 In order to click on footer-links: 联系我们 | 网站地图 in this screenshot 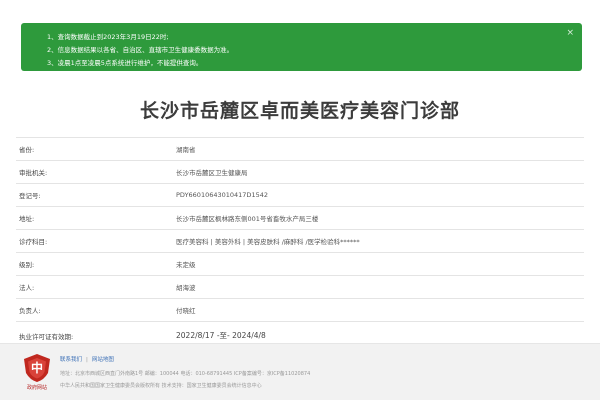, I will do `click(87, 359)`.